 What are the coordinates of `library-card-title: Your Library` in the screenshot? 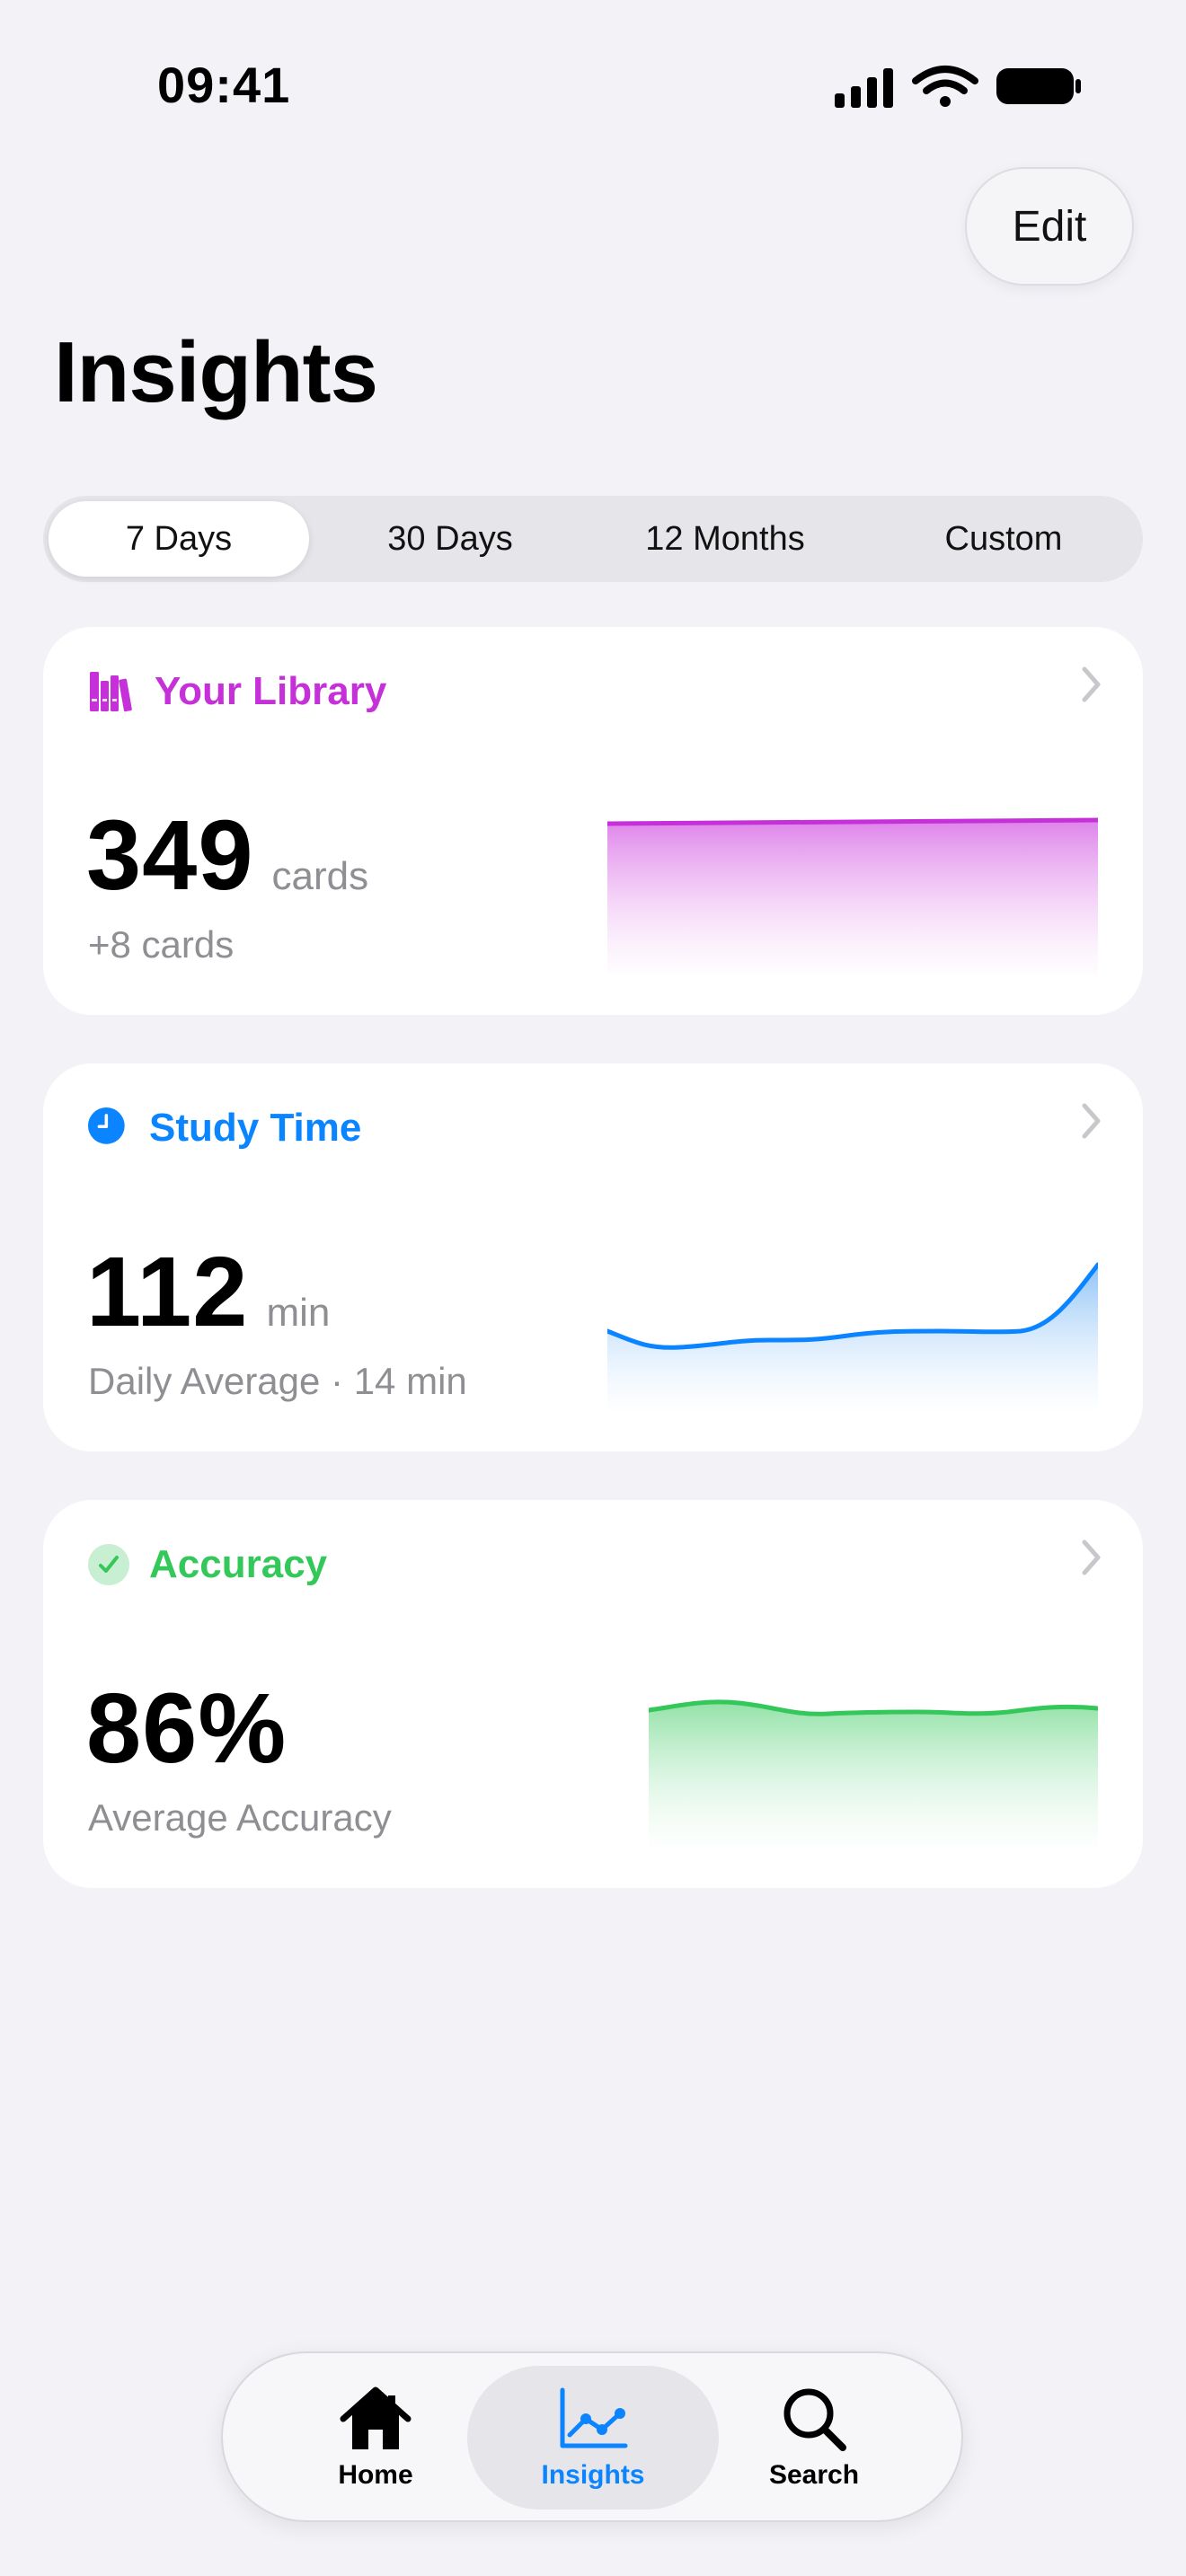 It's located at (271, 691).